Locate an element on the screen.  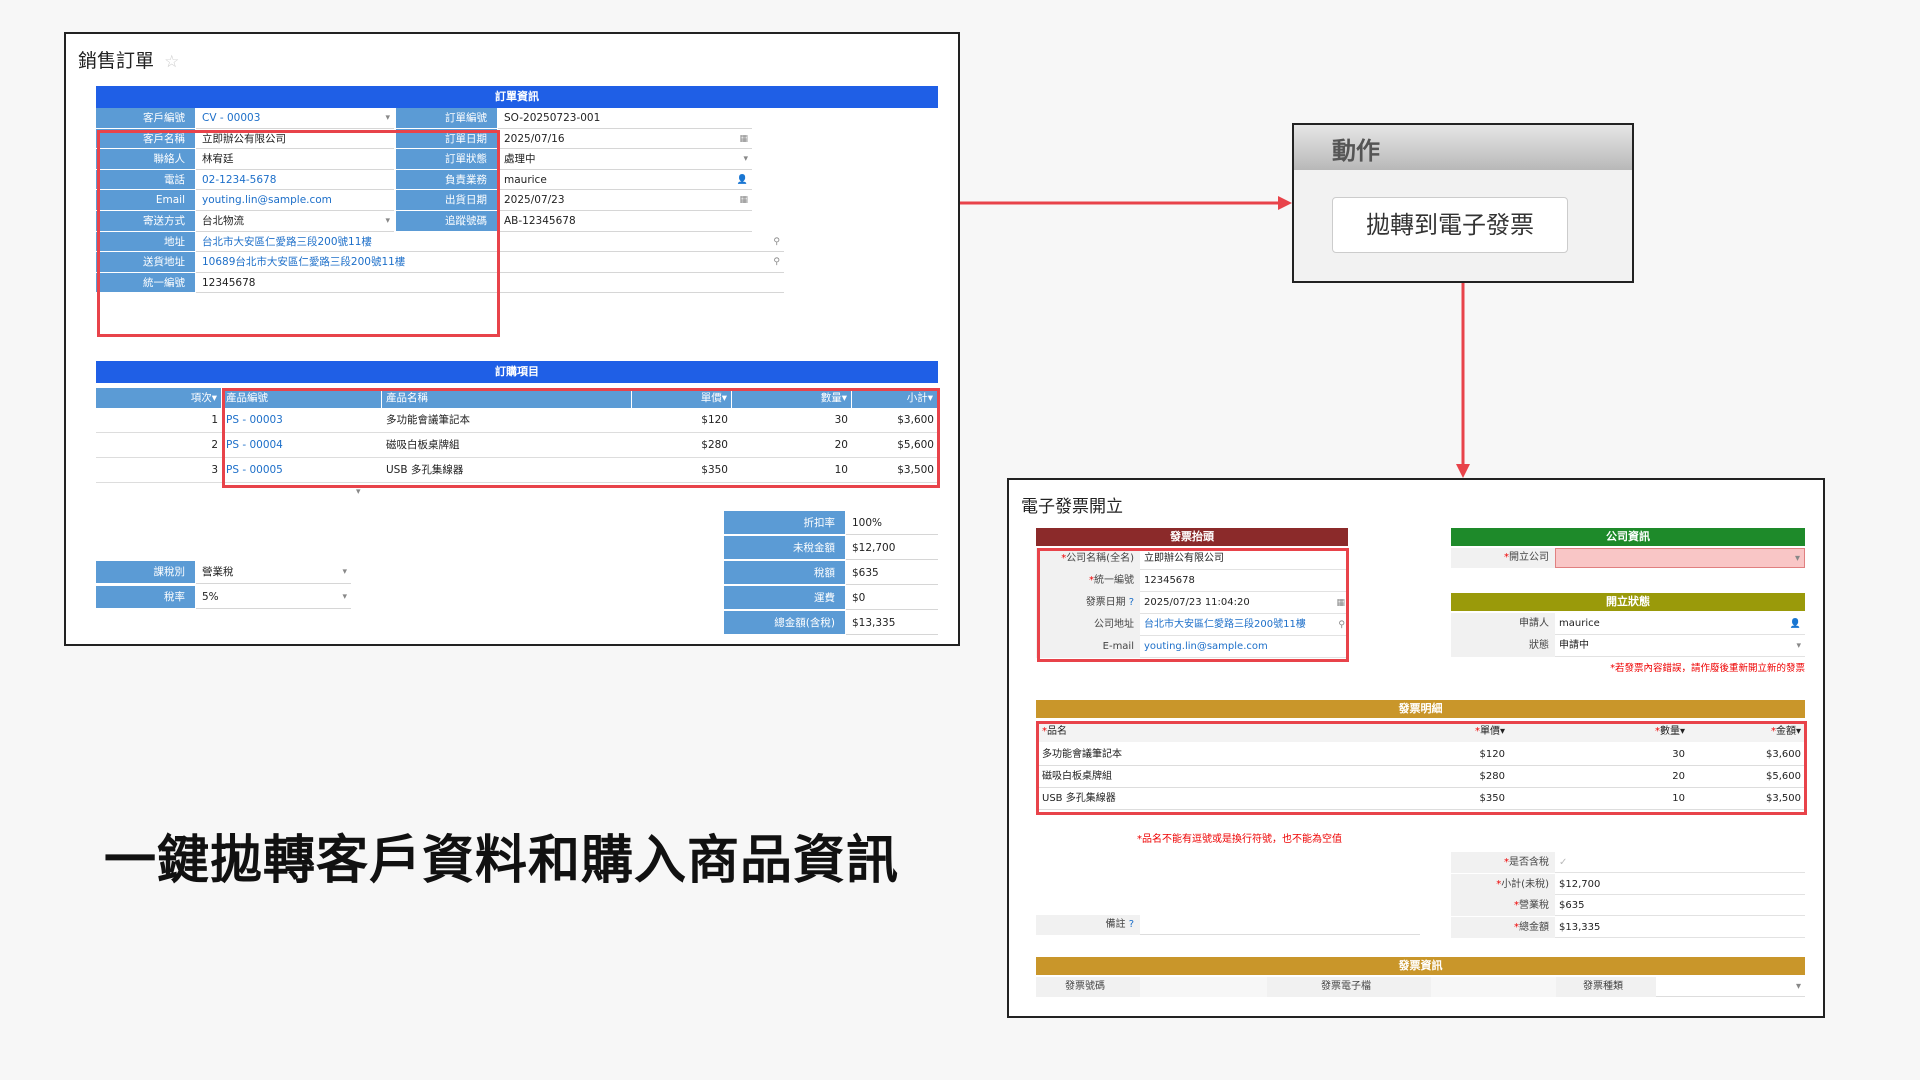
order-field-text: 02-1234-5678 is located at coordinates (239, 179).